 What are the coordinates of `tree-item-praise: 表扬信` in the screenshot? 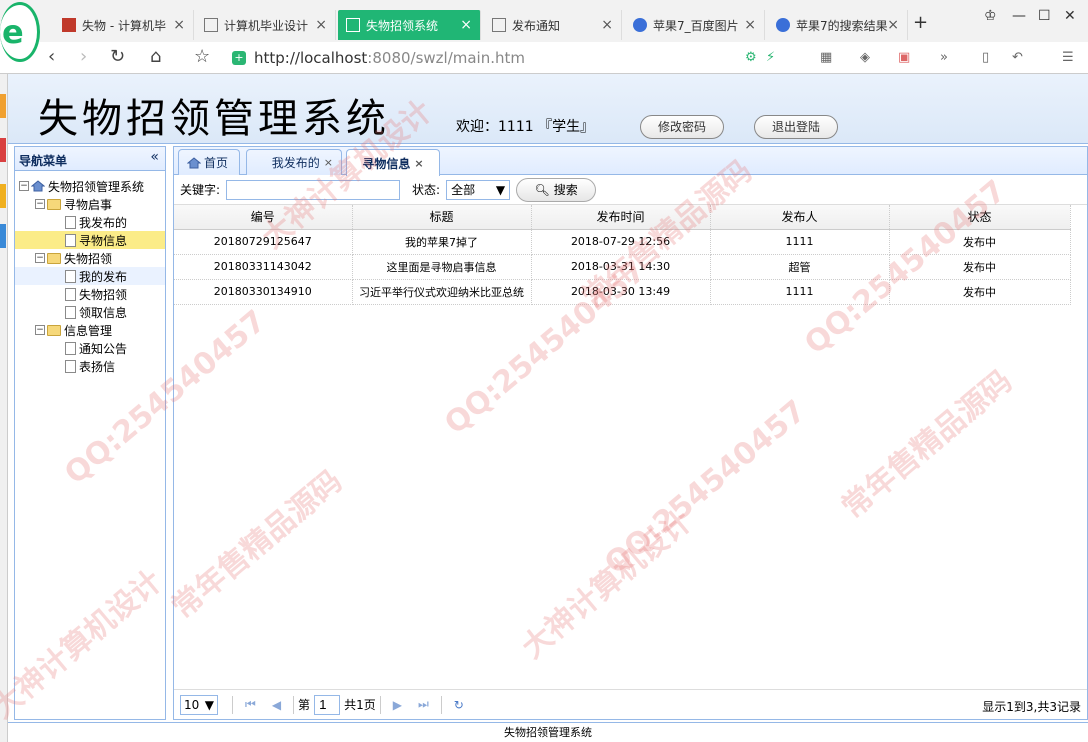 It's located at (90, 366).